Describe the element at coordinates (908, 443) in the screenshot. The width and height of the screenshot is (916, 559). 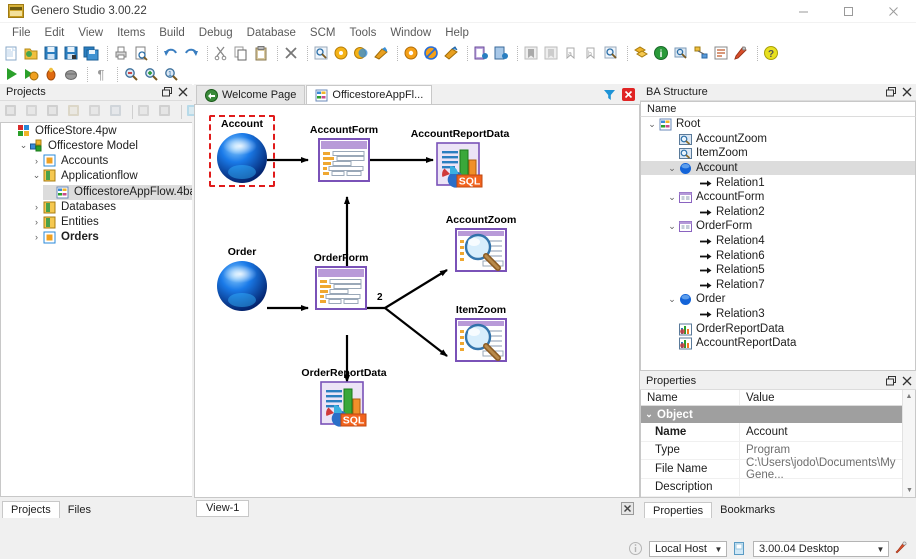
I see `properties-scrollbar: ▲ ▼` at that location.